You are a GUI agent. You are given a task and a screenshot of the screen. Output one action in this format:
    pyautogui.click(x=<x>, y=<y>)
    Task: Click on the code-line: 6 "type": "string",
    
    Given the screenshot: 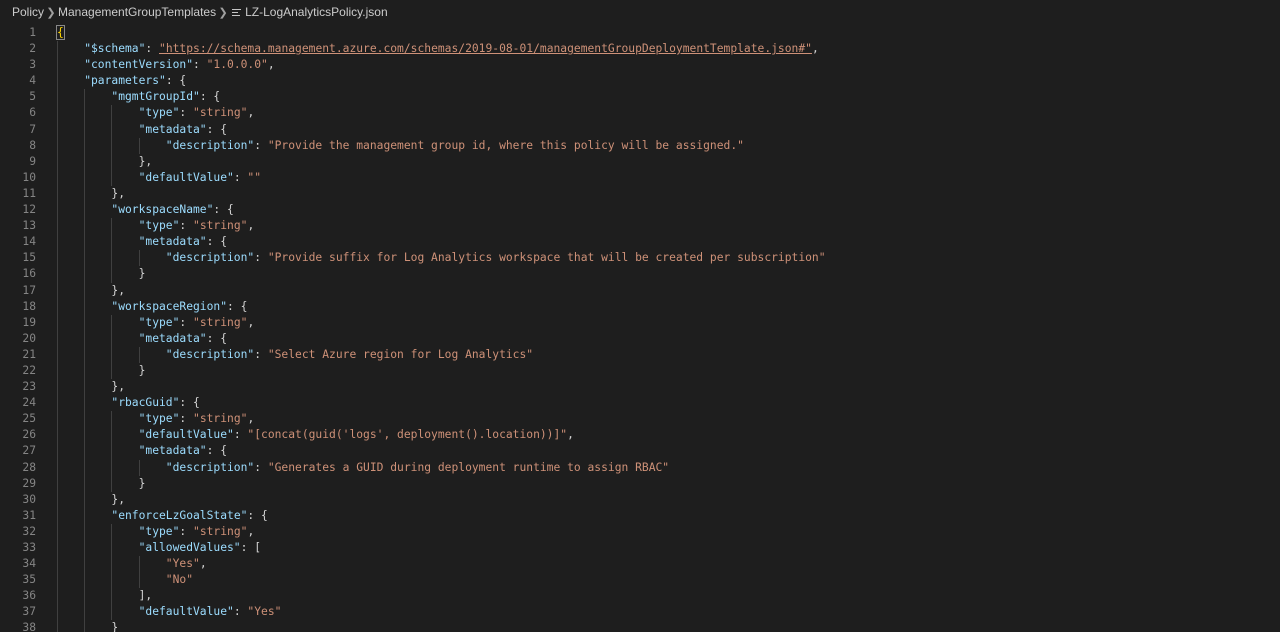 What is the action you would take?
    pyautogui.click(x=640, y=113)
    